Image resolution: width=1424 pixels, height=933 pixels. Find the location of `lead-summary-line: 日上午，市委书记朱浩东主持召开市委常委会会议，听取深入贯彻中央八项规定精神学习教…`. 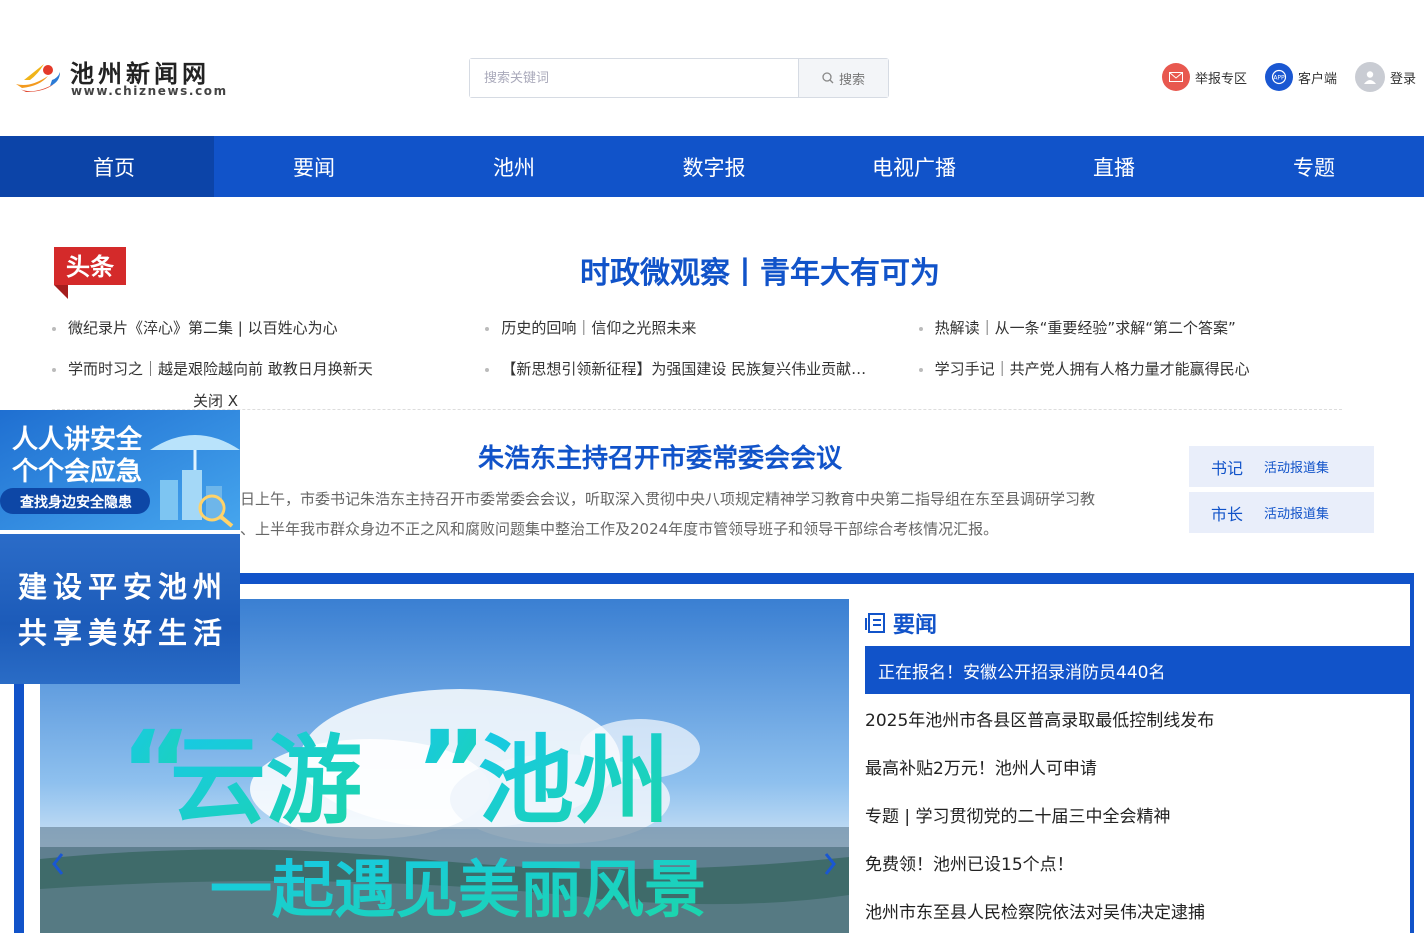

lead-summary-line: 日上午，市委书记朱浩东主持召开市委常委会会议，听取深入贯彻中央八项规定精神学习教… is located at coordinates (668, 499).